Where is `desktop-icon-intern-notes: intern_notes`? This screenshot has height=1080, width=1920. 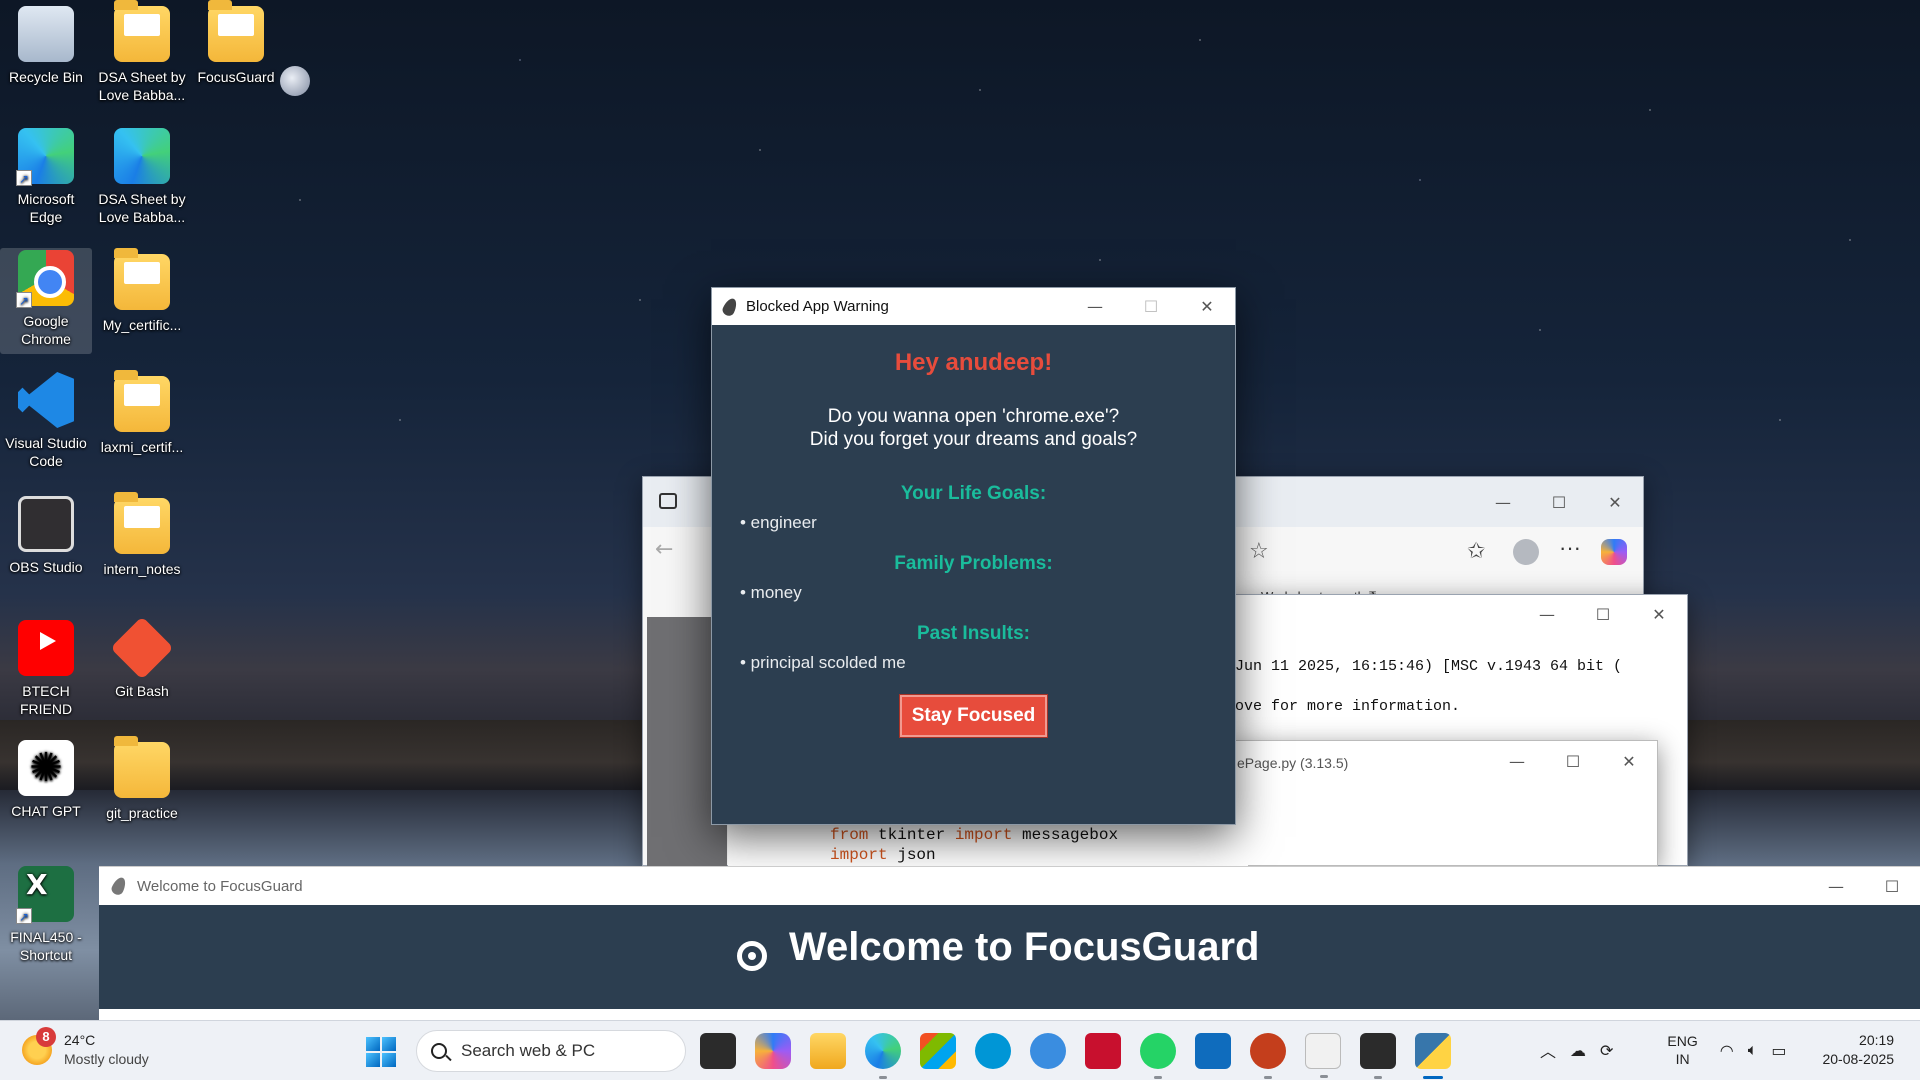
desktop-icon-intern-notes: intern_notes is located at coordinates (142, 535).